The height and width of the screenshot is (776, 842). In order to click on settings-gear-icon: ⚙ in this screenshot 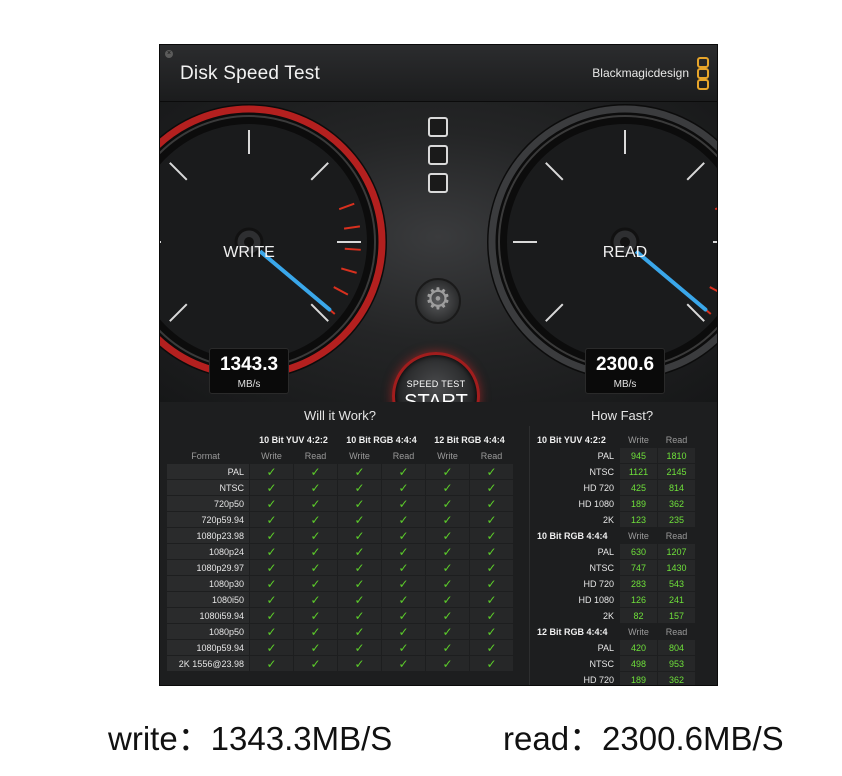, I will do `click(438, 301)`.